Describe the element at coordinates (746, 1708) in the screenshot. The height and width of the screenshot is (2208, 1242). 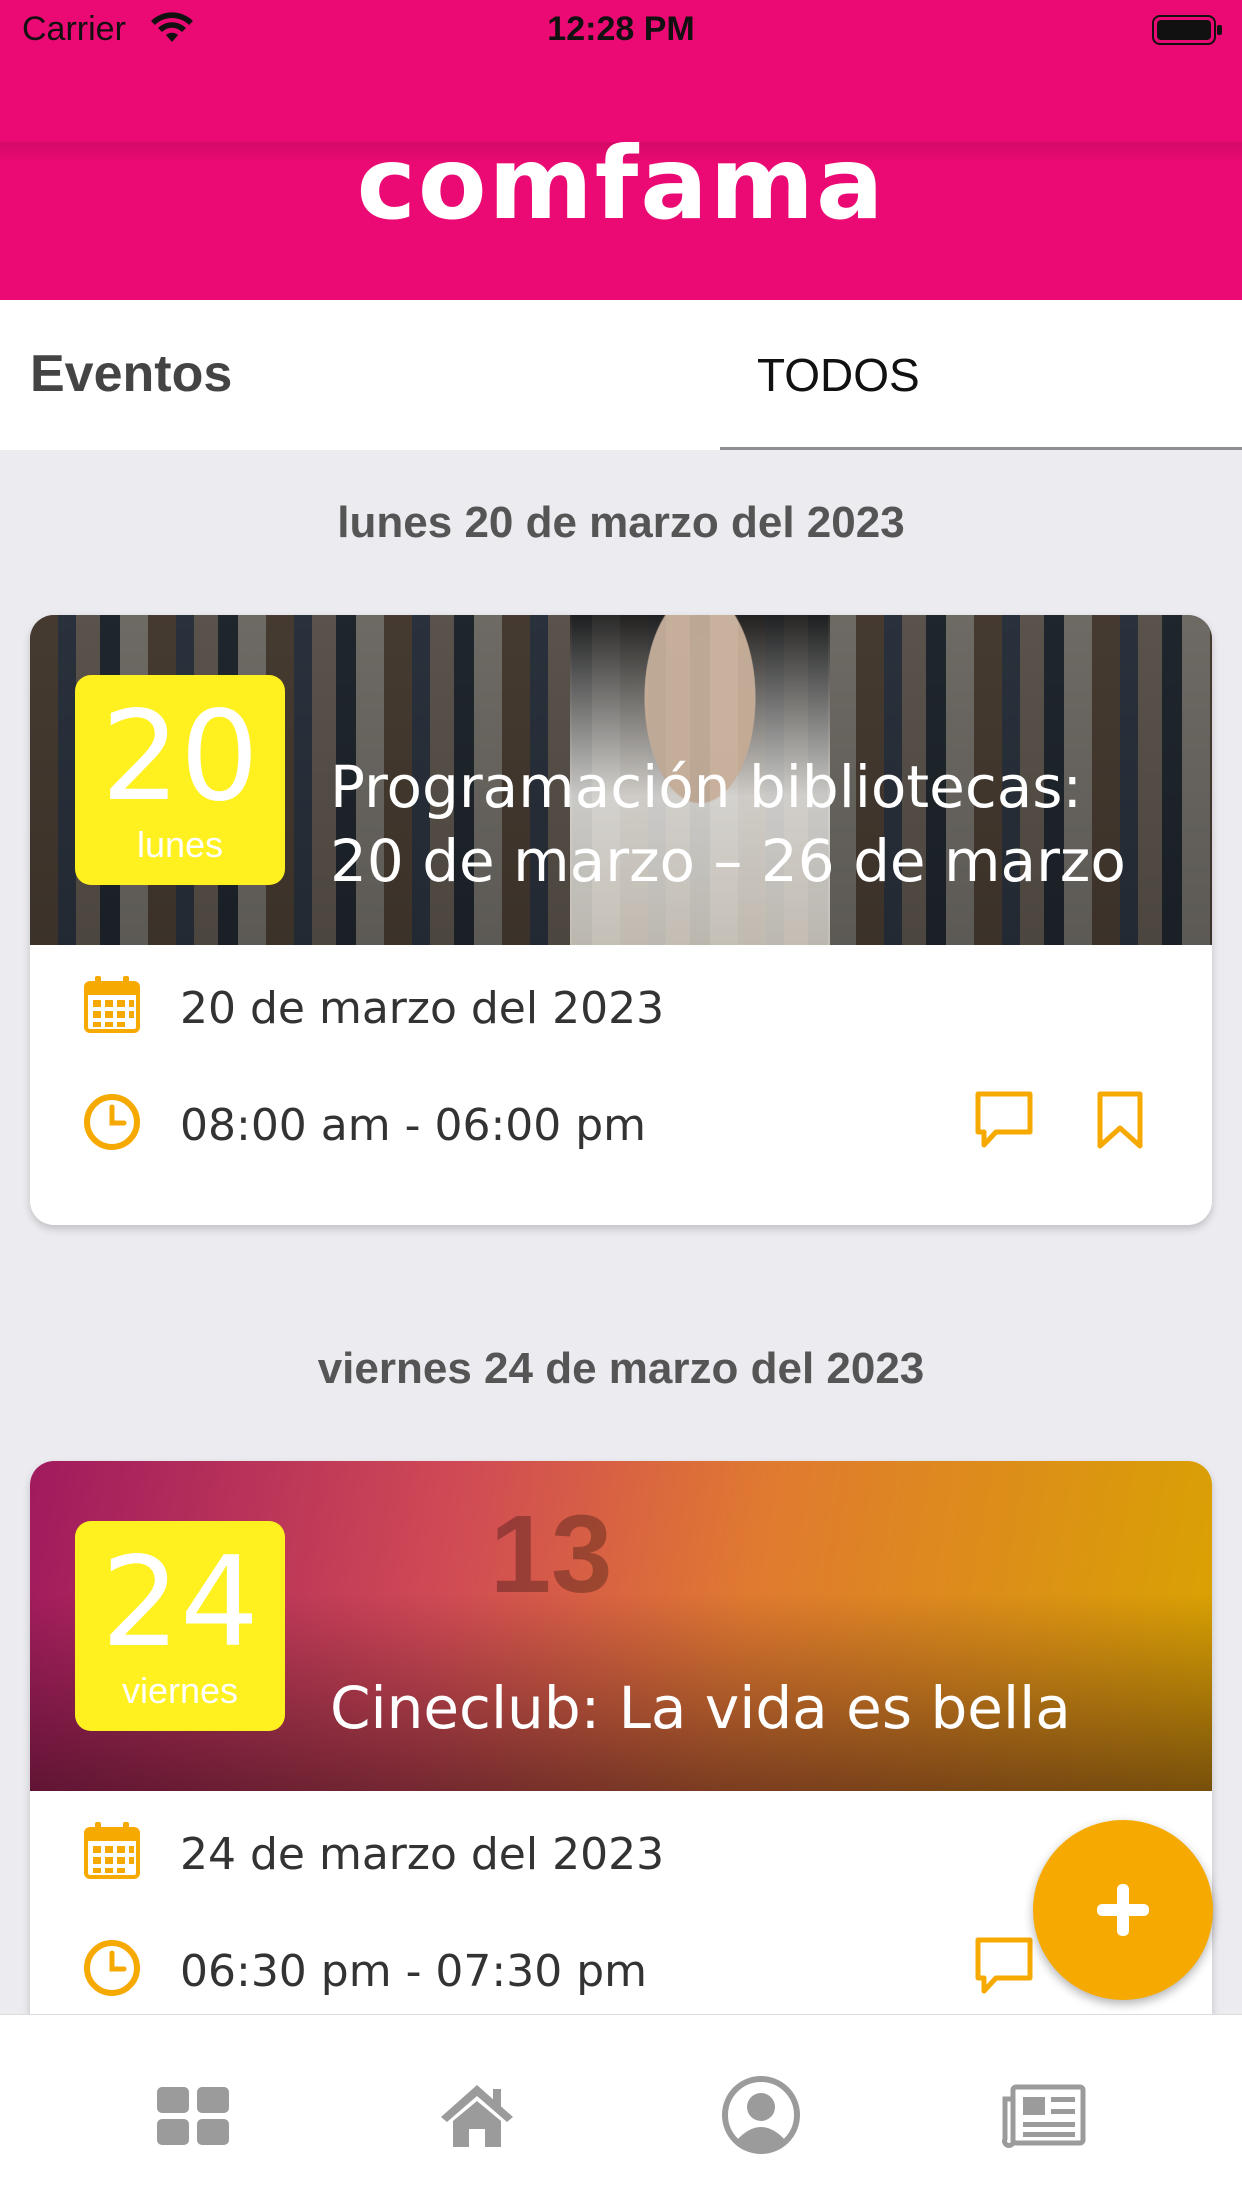
I see `event-title: Cineclub: La vida es bella` at that location.